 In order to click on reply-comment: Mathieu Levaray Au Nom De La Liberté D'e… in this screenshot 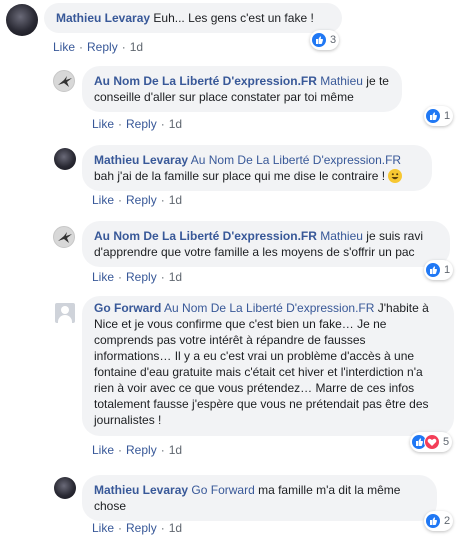, I will do `click(238, 176)`.